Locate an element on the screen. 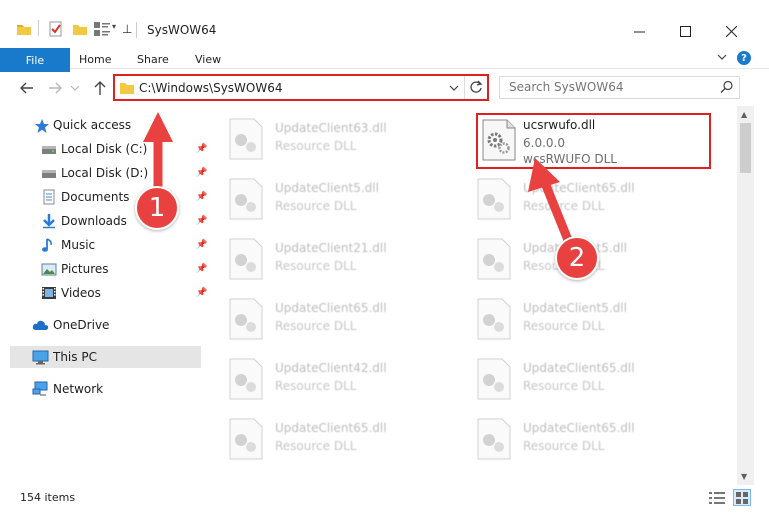 The height and width of the screenshot is (514, 769). recent-locations-icon is located at coordinates (75, 91).